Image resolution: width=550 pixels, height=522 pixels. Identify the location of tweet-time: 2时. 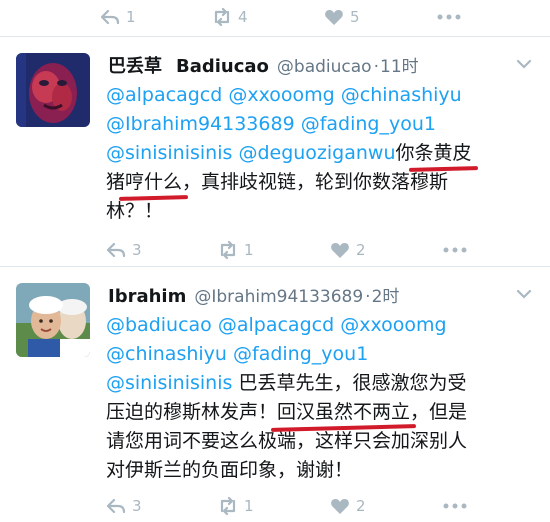
(386, 294).